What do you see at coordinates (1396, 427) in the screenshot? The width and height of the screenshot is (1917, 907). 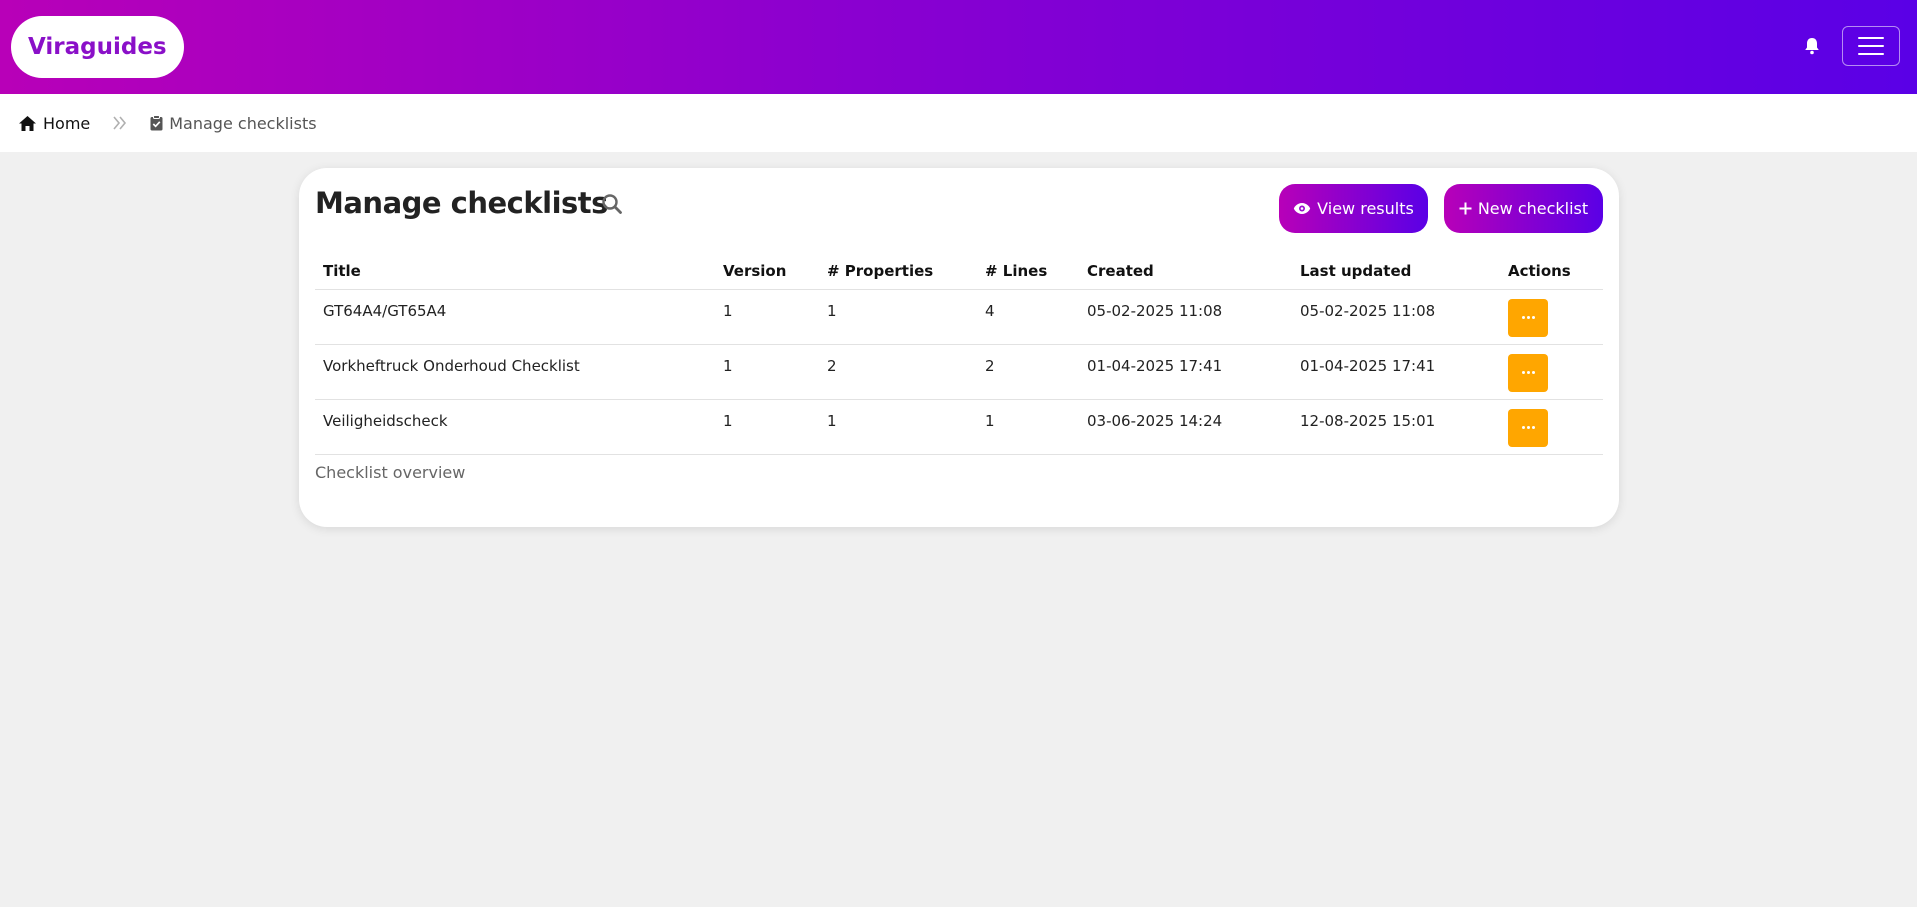 I see `cell-last-updated: 12-08-2025 15:01` at bounding box center [1396, 427].